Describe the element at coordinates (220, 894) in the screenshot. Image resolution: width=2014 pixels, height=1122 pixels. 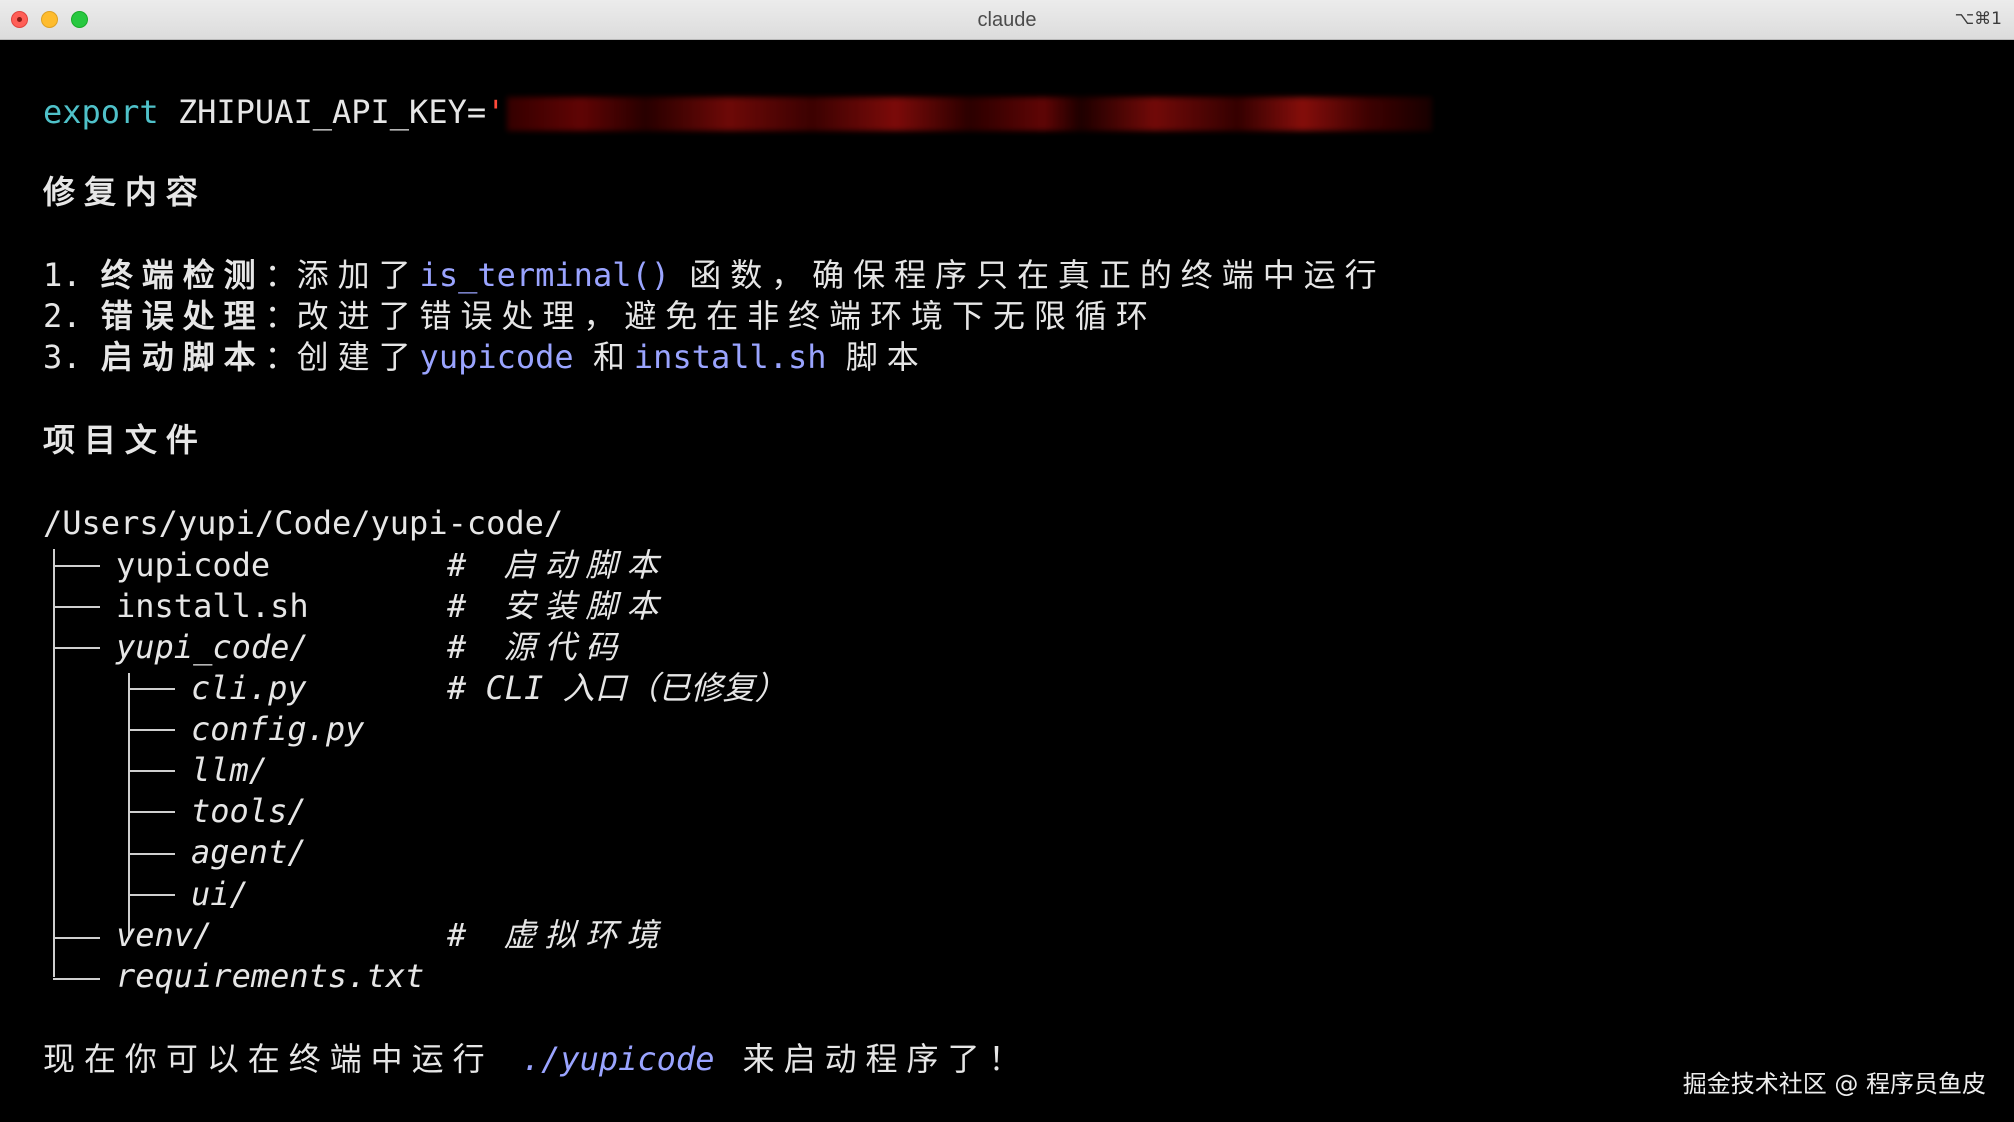
I see `tree-folder: ui/` at that location.